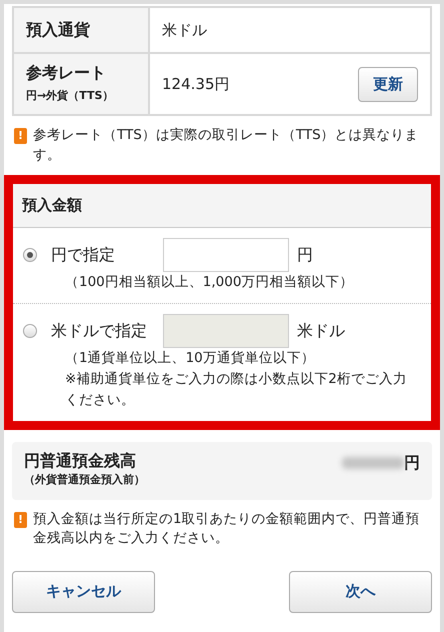 The image size is (444, 632). What do you see at coordinates (290, 30) in the screenshot?
I see `table-cell: 米ドル` at bounding box center [290, 30].